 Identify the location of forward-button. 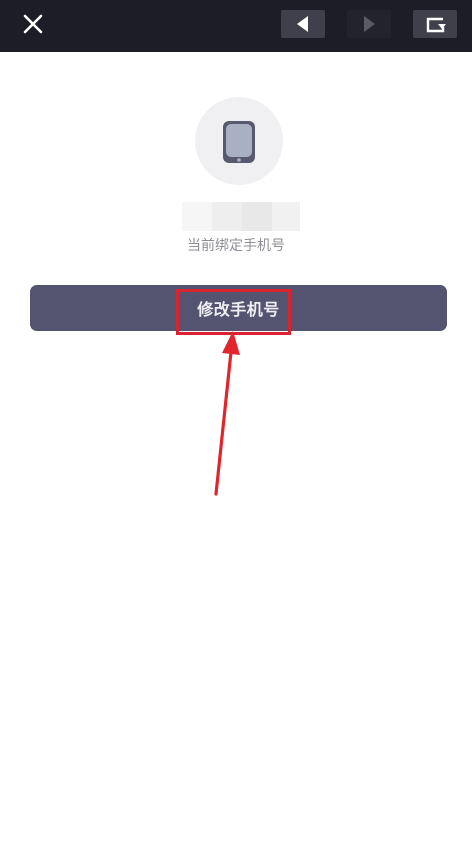
(369, 24).